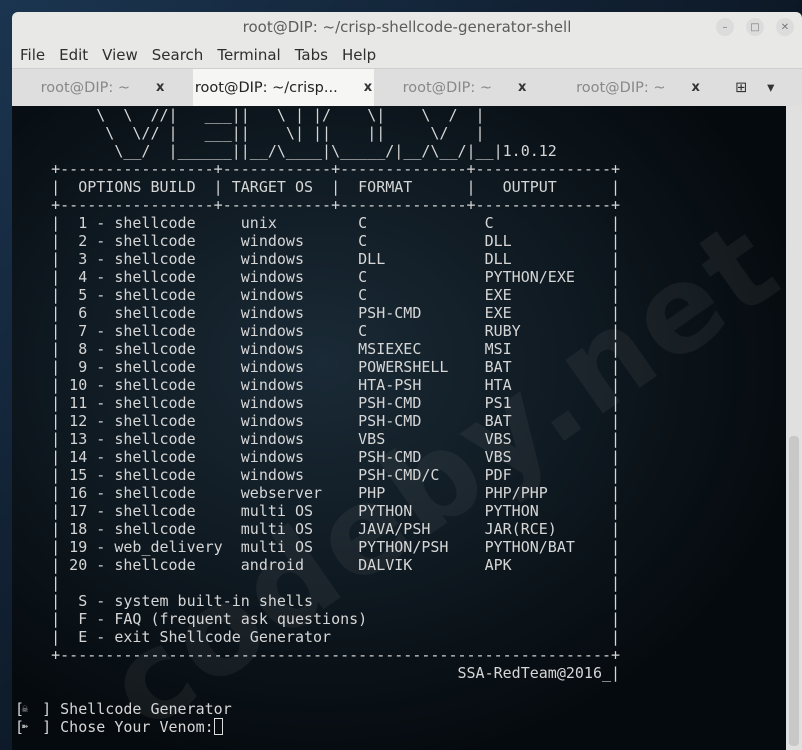  Describe the element at coordinates (741, 88) in the screenshot. I see `new-tab-icon: ⊞` at that location.